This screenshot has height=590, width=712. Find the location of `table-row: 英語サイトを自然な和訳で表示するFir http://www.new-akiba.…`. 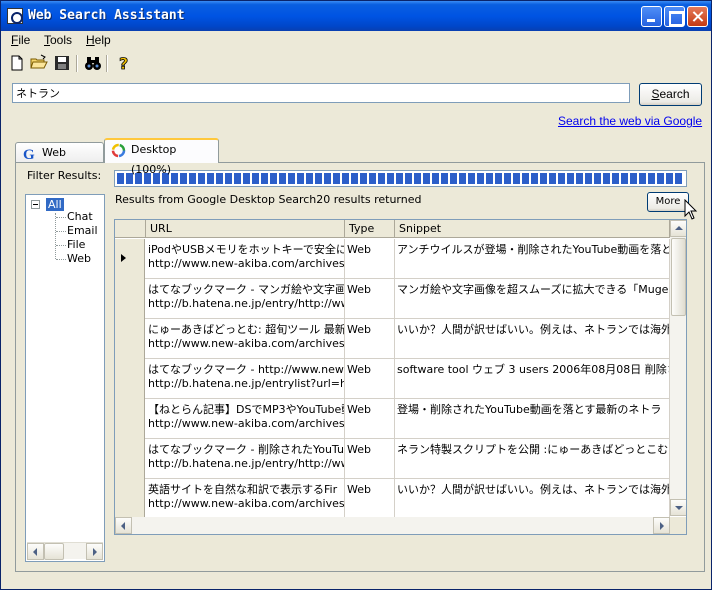

table-row: 英語サイトを自然な和訳で表示するFir http://www.new-akiba.… is located at coordinates (392, 499).